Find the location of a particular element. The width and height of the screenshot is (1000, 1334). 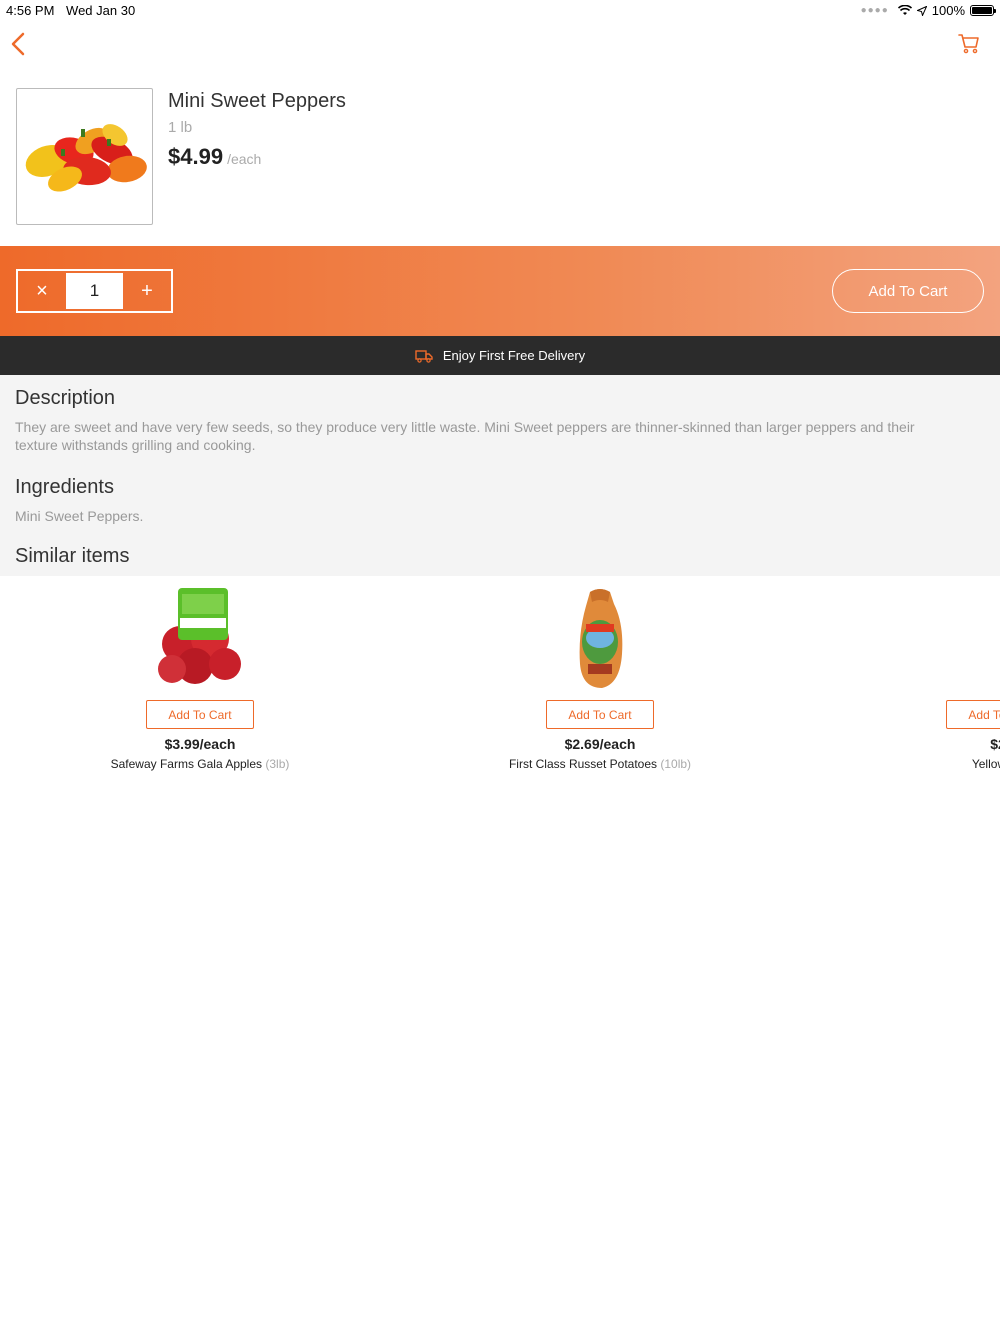

product-name: Mini Sweet Peppers is located at coordinates (257, 101).